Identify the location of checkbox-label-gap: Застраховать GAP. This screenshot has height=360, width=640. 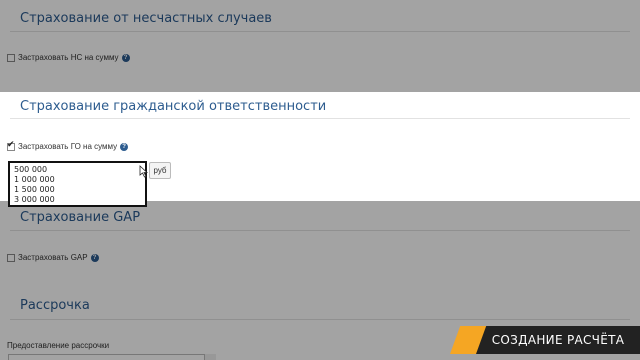
(53, 257).